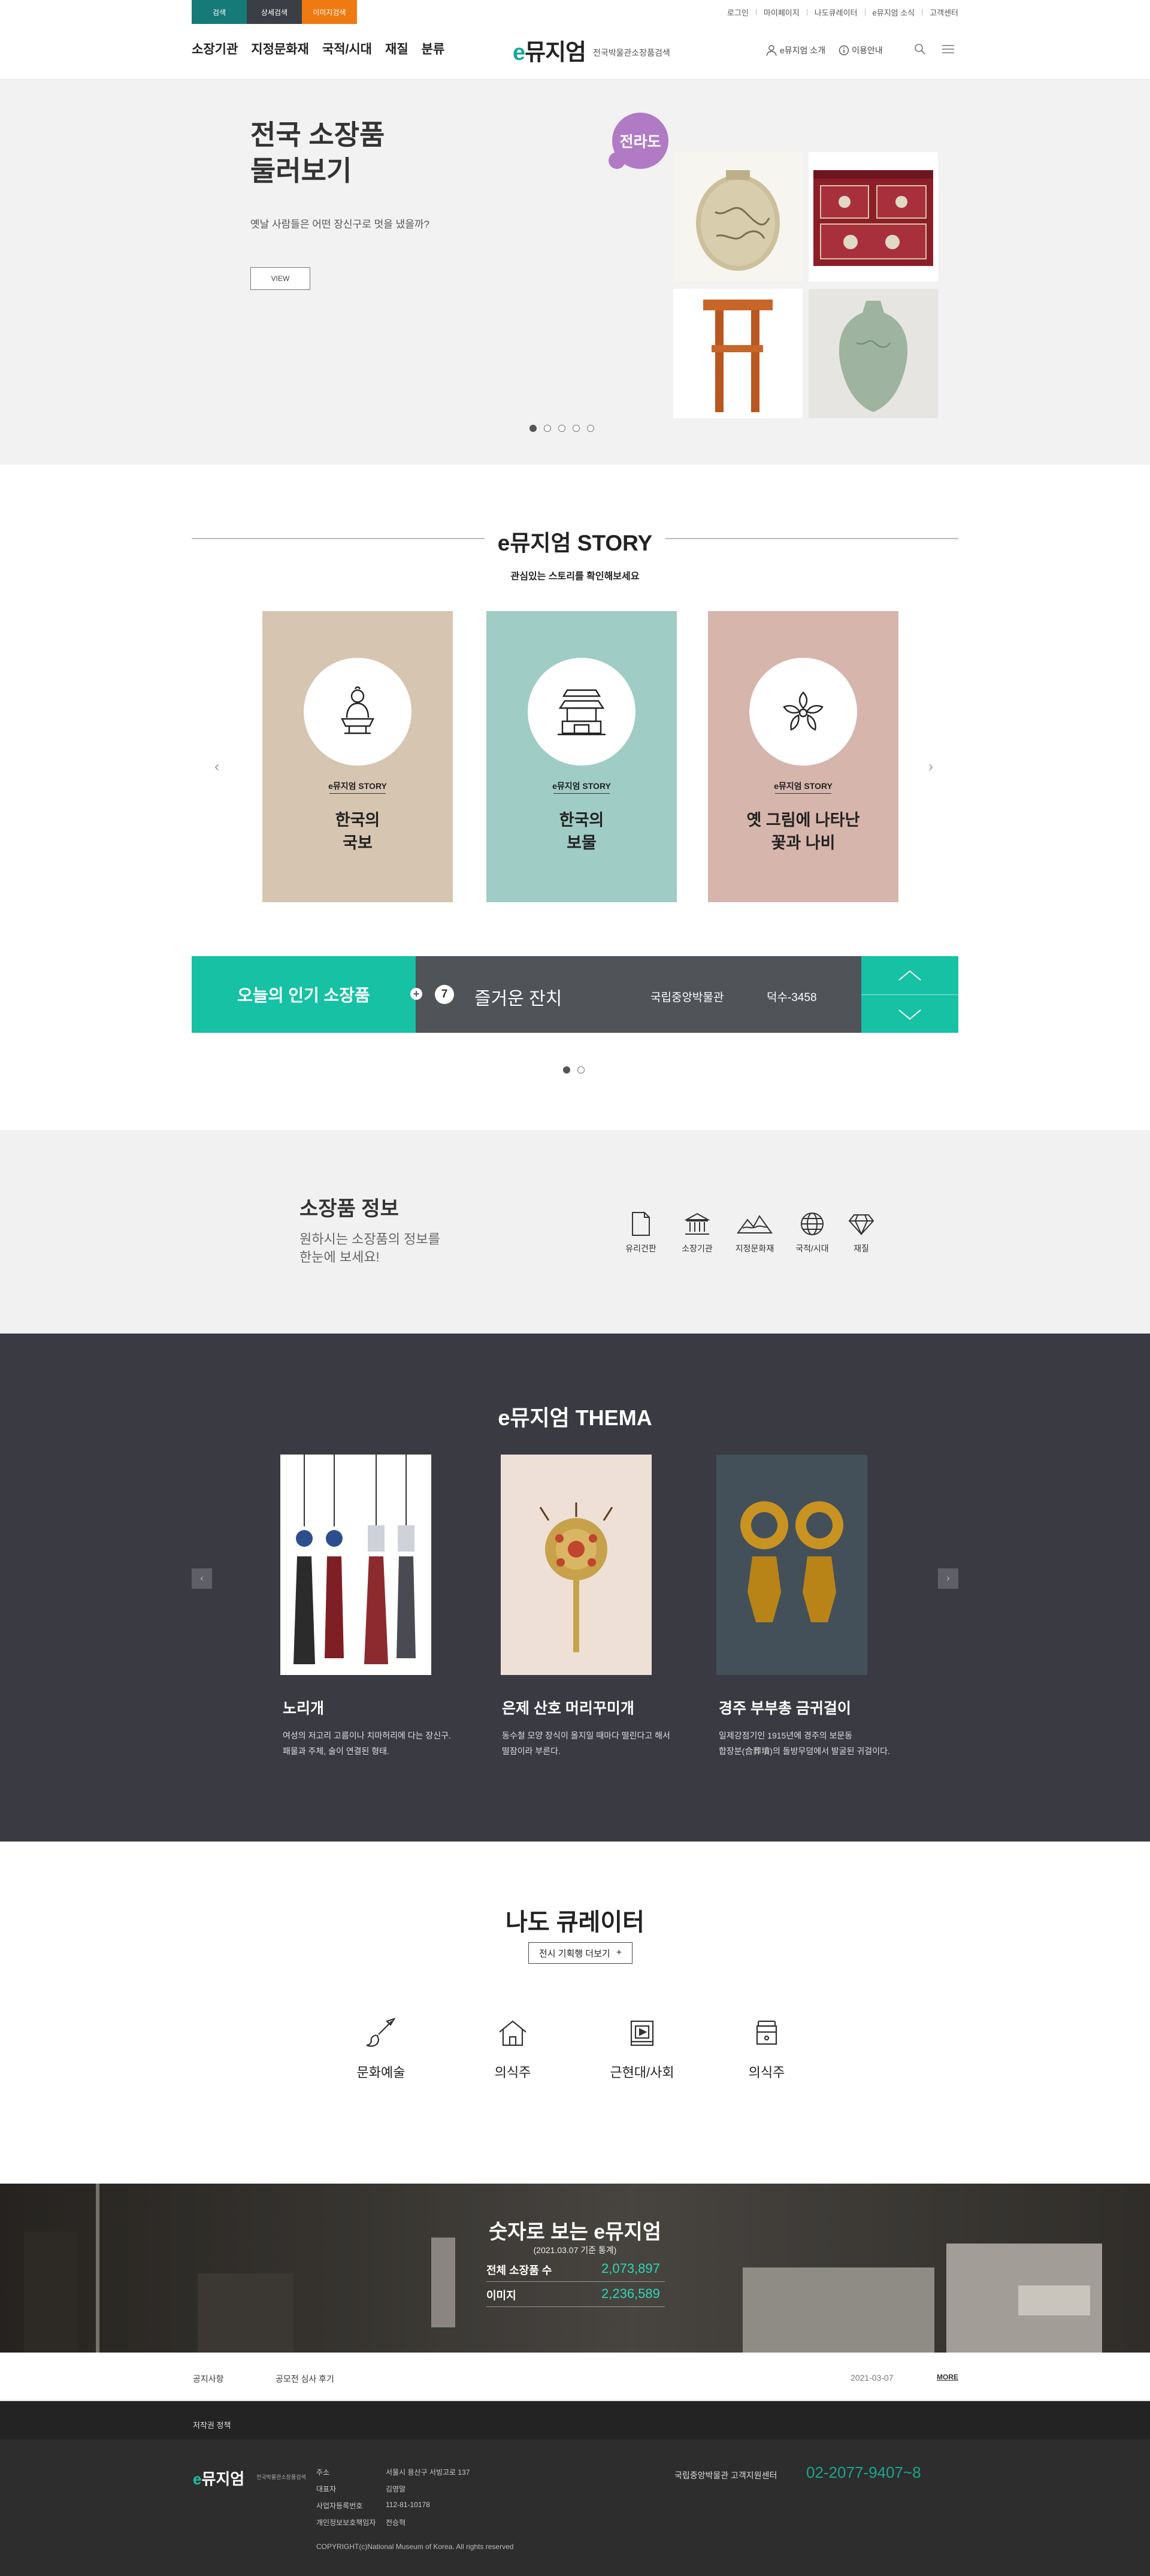  I want to click on curator-title: 나도 큐레이터, so click(575, 1922).